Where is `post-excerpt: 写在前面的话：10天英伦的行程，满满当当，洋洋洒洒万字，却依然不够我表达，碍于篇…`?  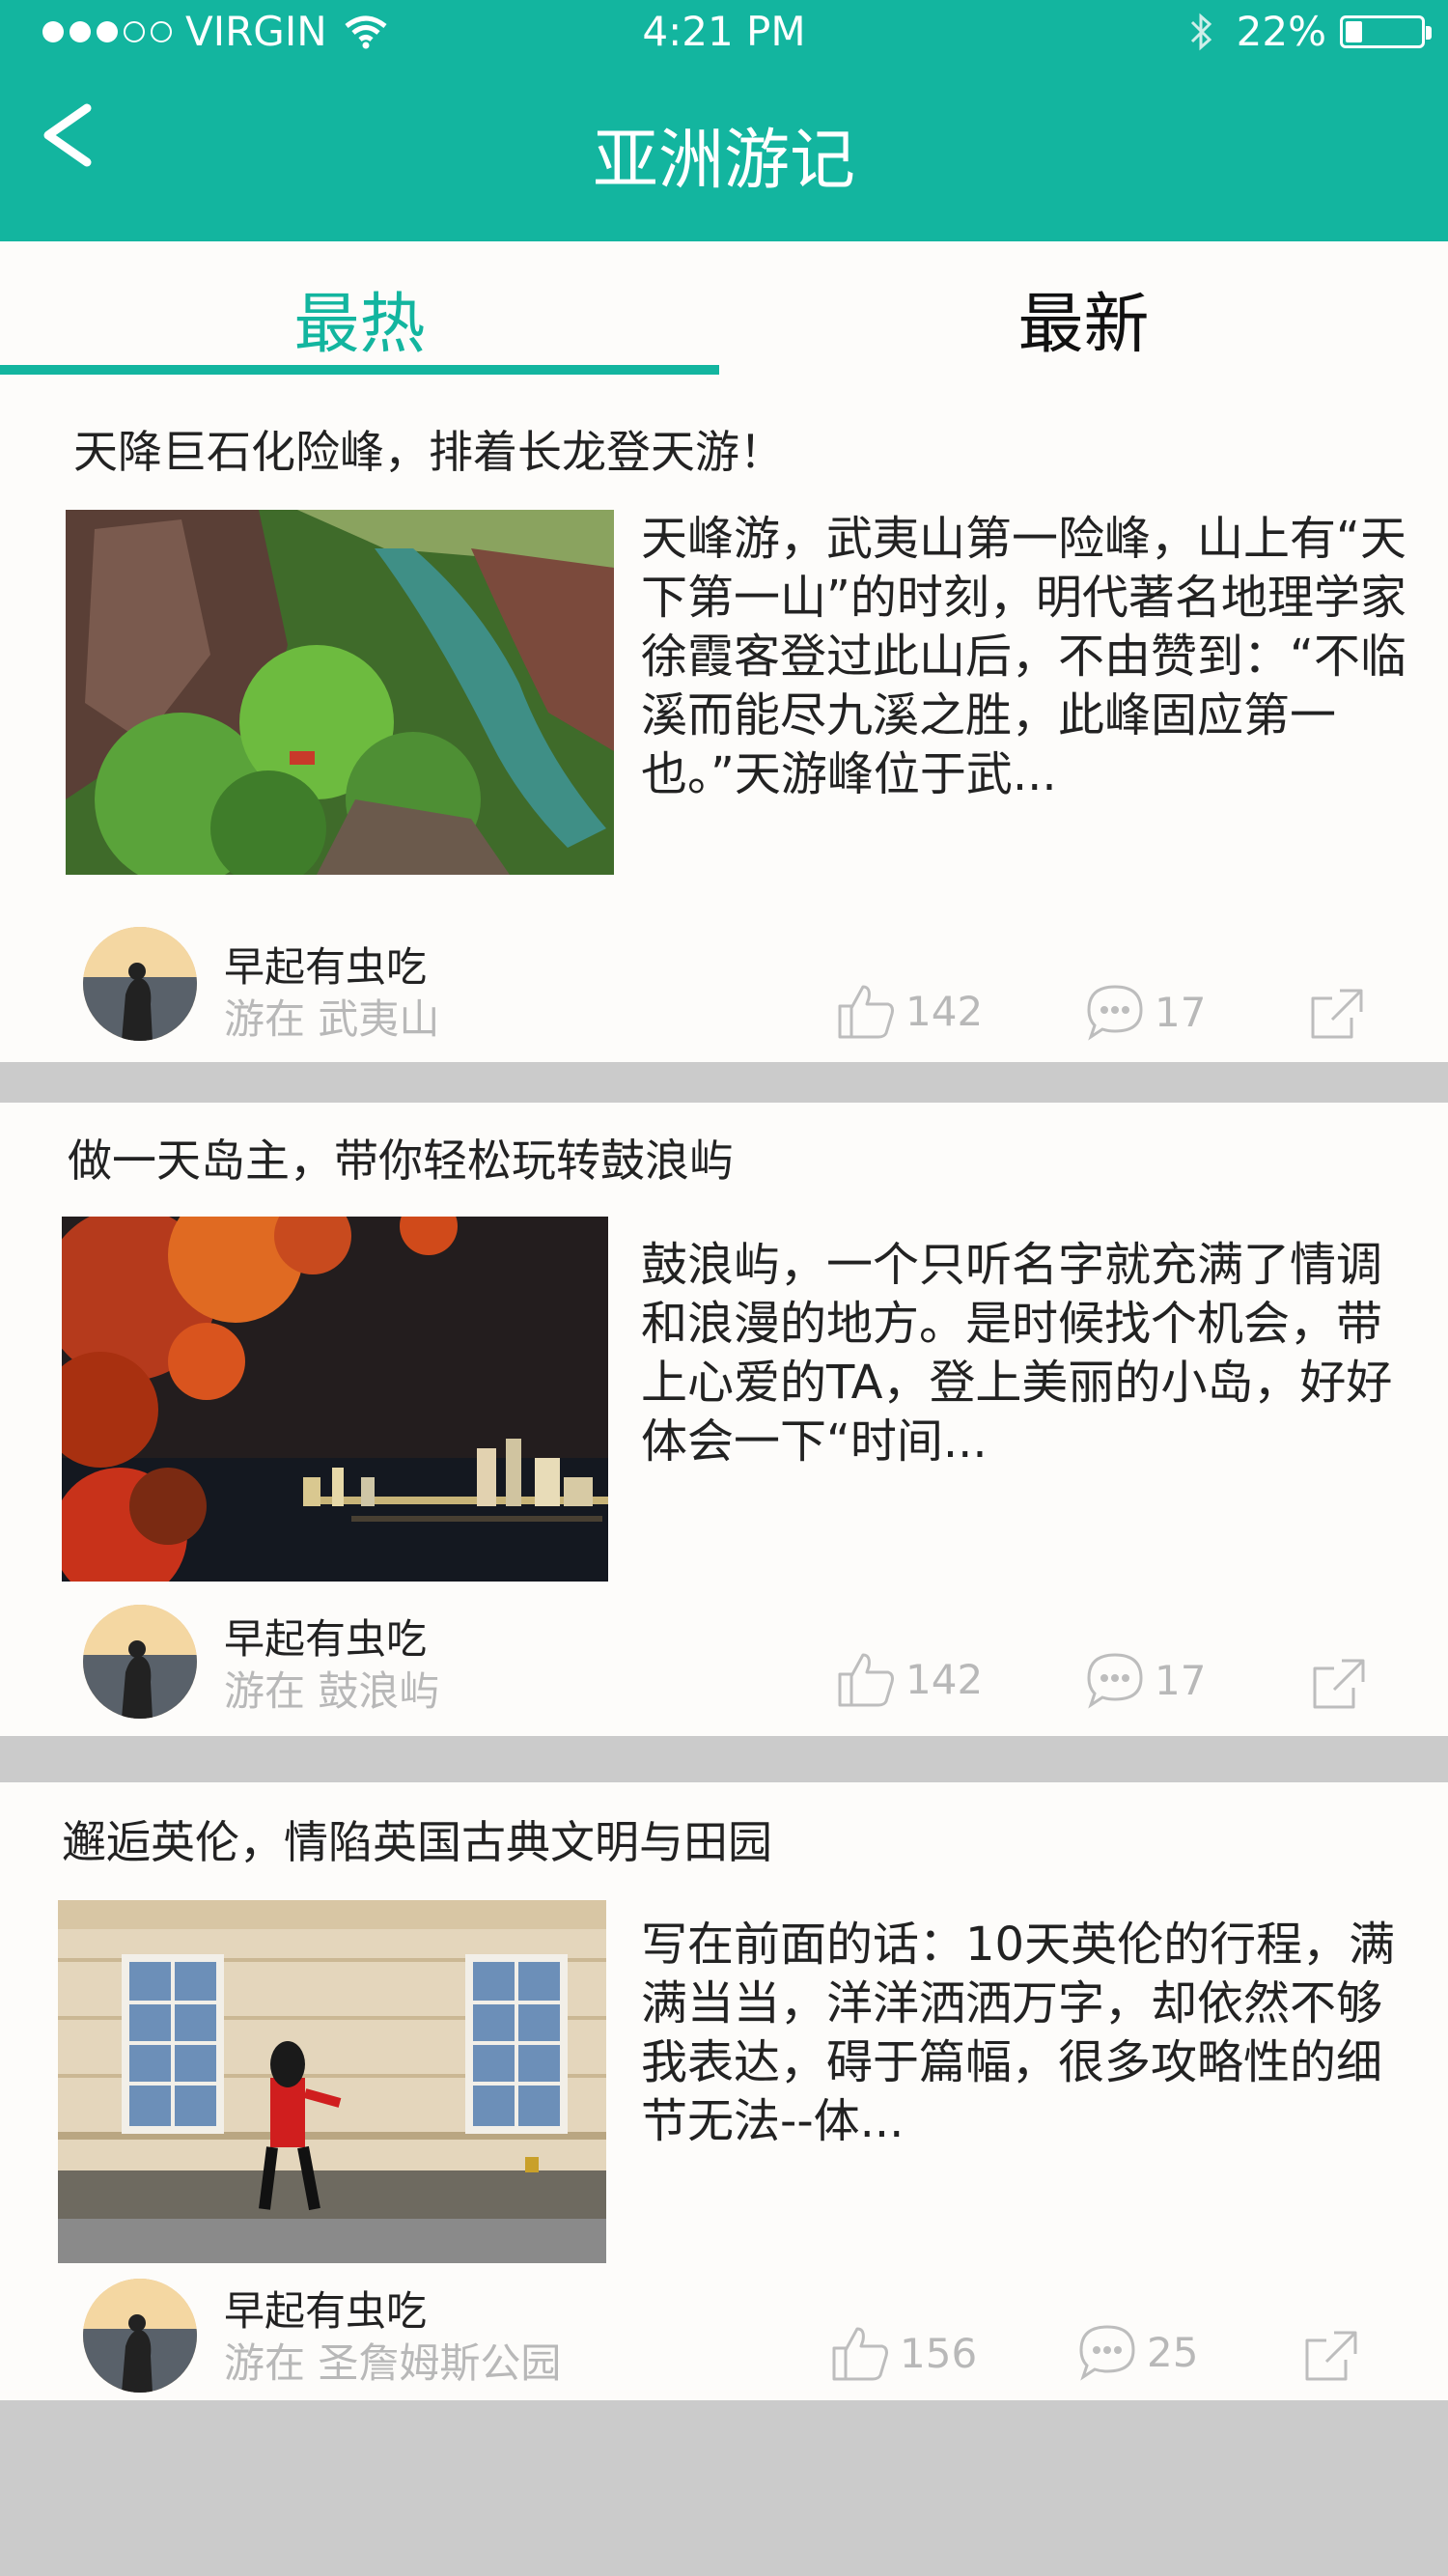 post-excerpt: 写在前面的话：10天英伦的行程，满满当当，洋洋洒洒万字，却依然不够我表达，碍于篇… is located at coordinates (1019, 2033).